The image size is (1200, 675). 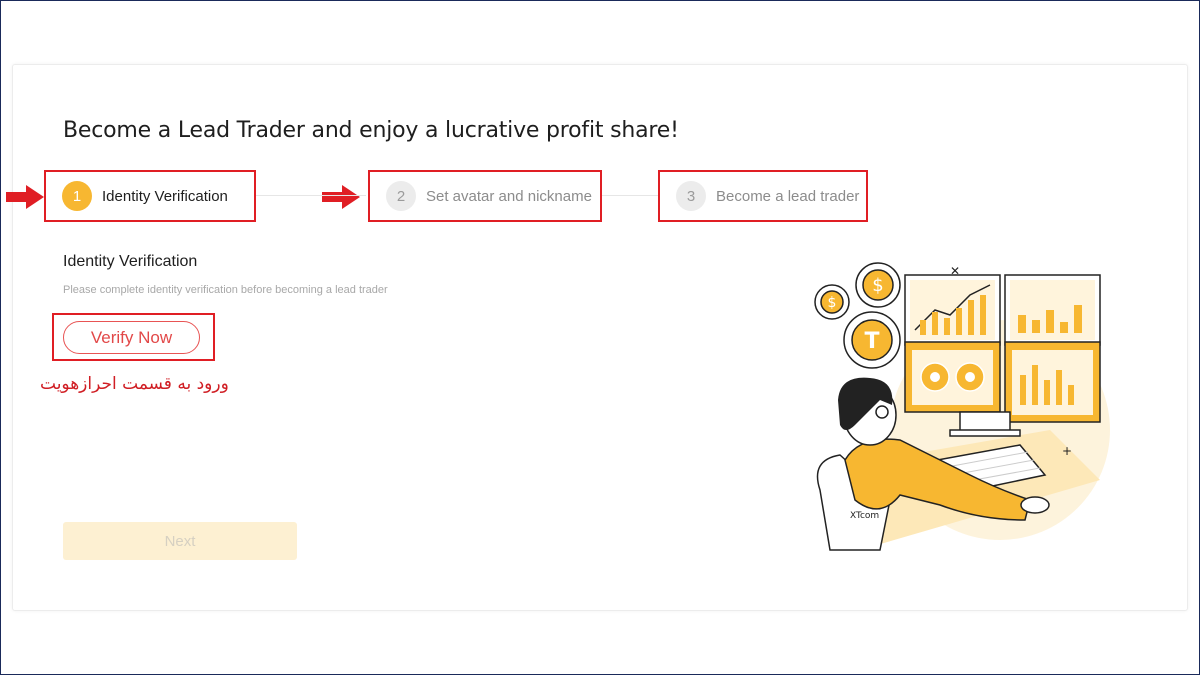 What do you see at coordinates (134, 384) in the screenshot?
I see `annotation-note: ورود به قسمت احرازهویت` at bounding box center [134, 384].